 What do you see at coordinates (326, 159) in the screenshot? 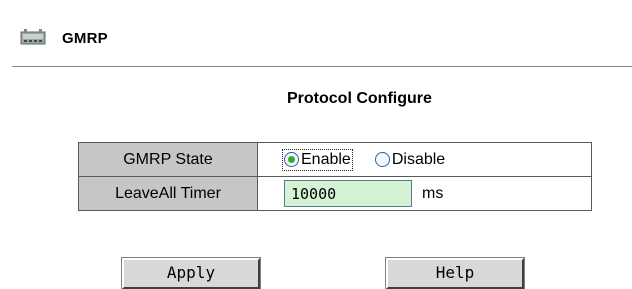
I see `enable-radio-label: Enable` at bounding box center [326, 159].